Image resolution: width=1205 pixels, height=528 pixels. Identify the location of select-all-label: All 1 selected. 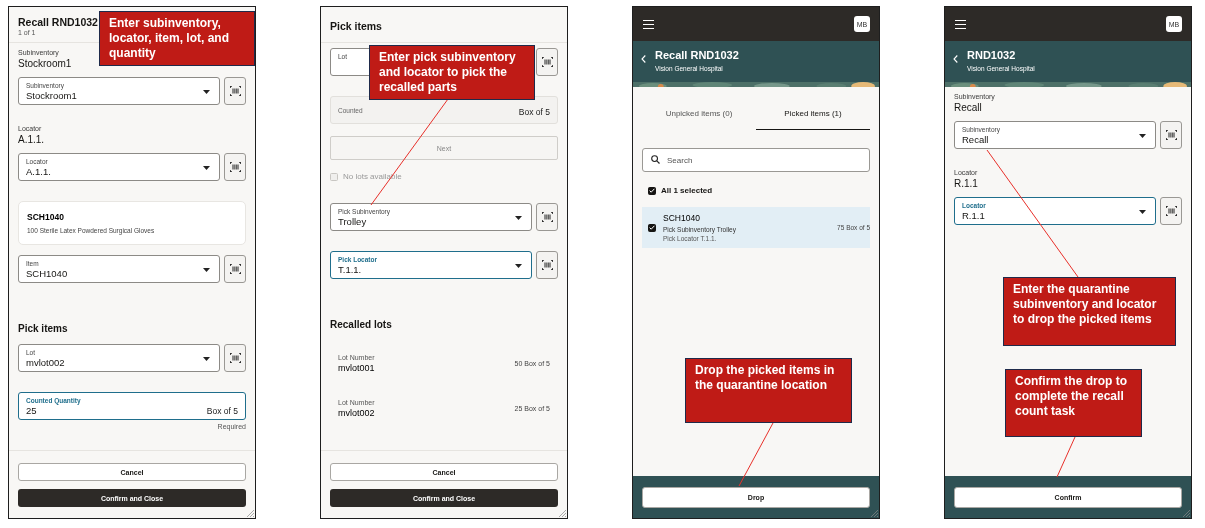
(687, 190).